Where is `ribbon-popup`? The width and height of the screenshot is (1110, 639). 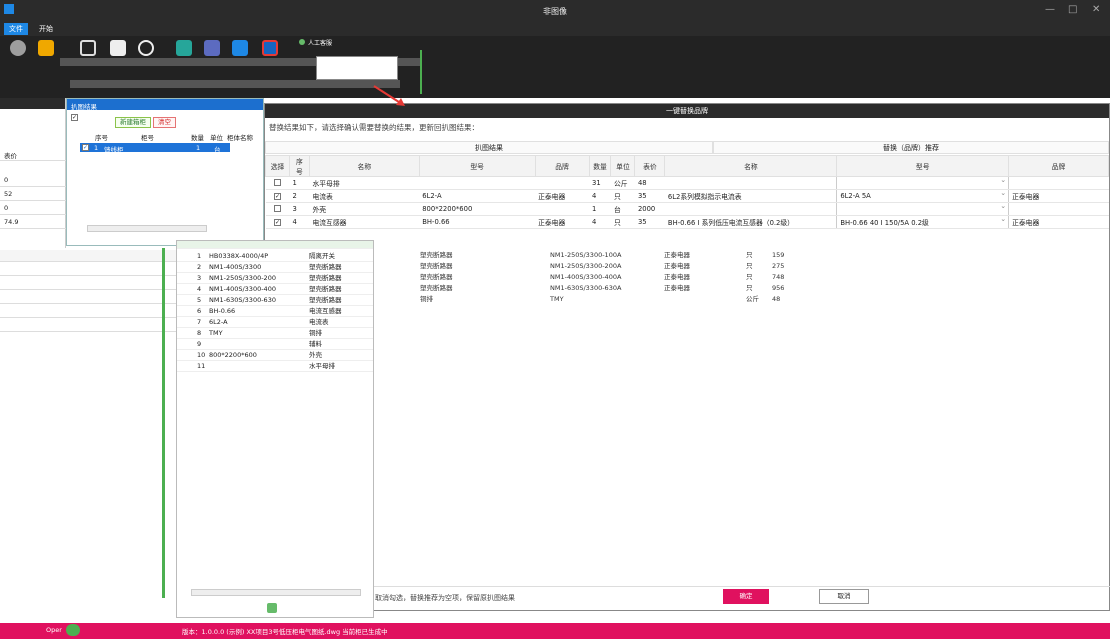
ribbon-popup is located at coordinates (357, 68).